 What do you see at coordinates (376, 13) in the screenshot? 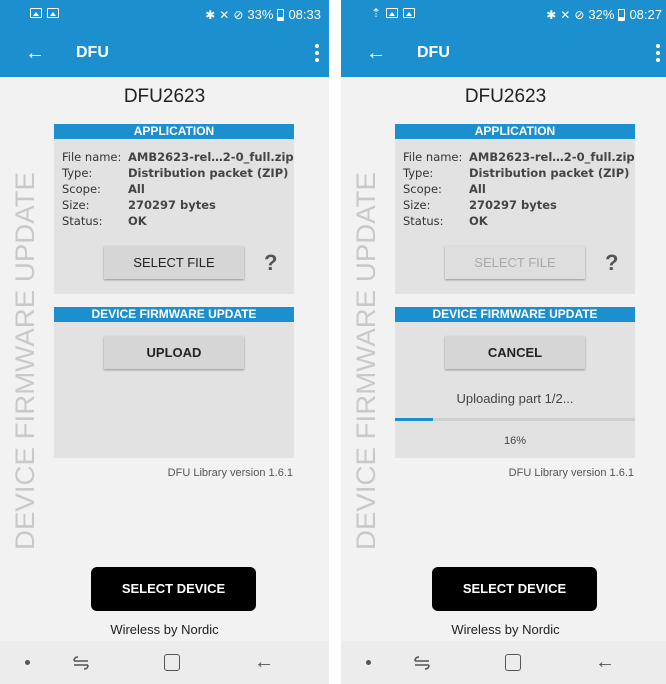
I see `upload-notification-icon: ⇡` at bounding box center [376, 13].